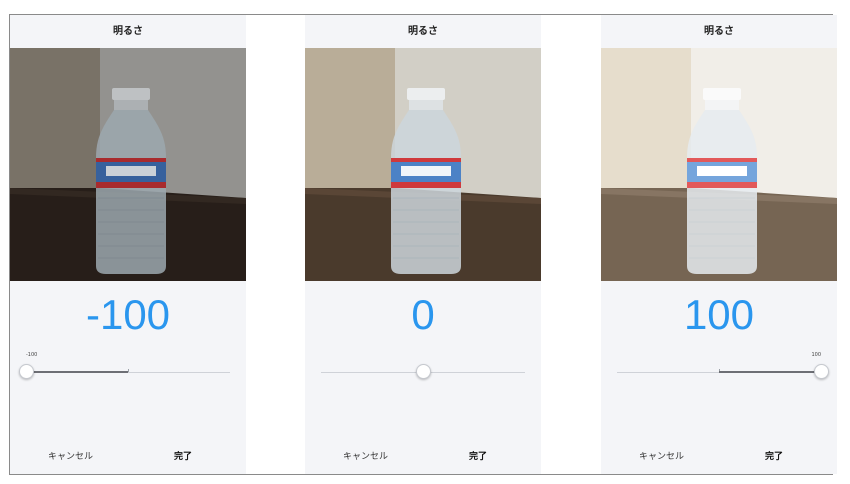 This screenshot has width=850, height=484. What do you see at coordinates (128, 314) in the screenshot?
I see `brightness-value: -100` at bounding box center [128, 314].